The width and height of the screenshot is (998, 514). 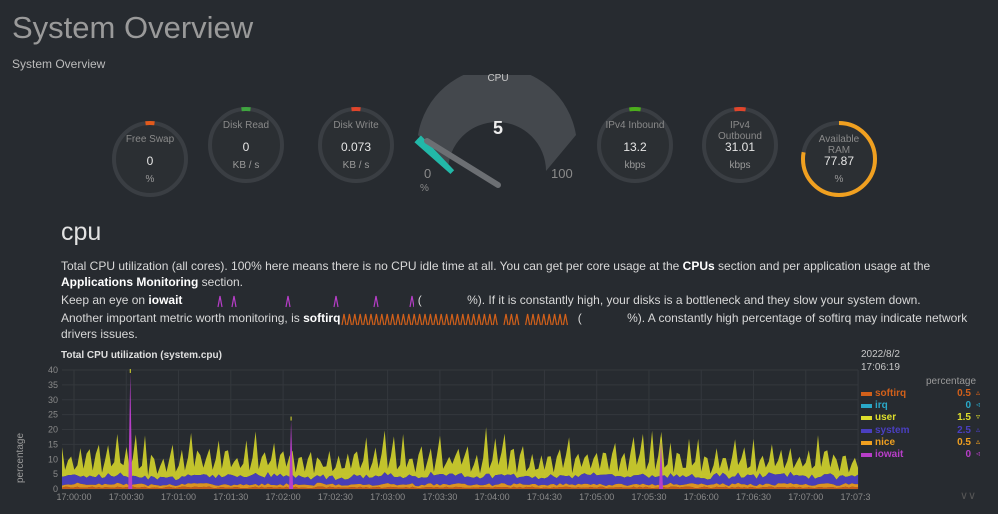 I want to click on y-tick-label: 15, so click(x=53, y=444).